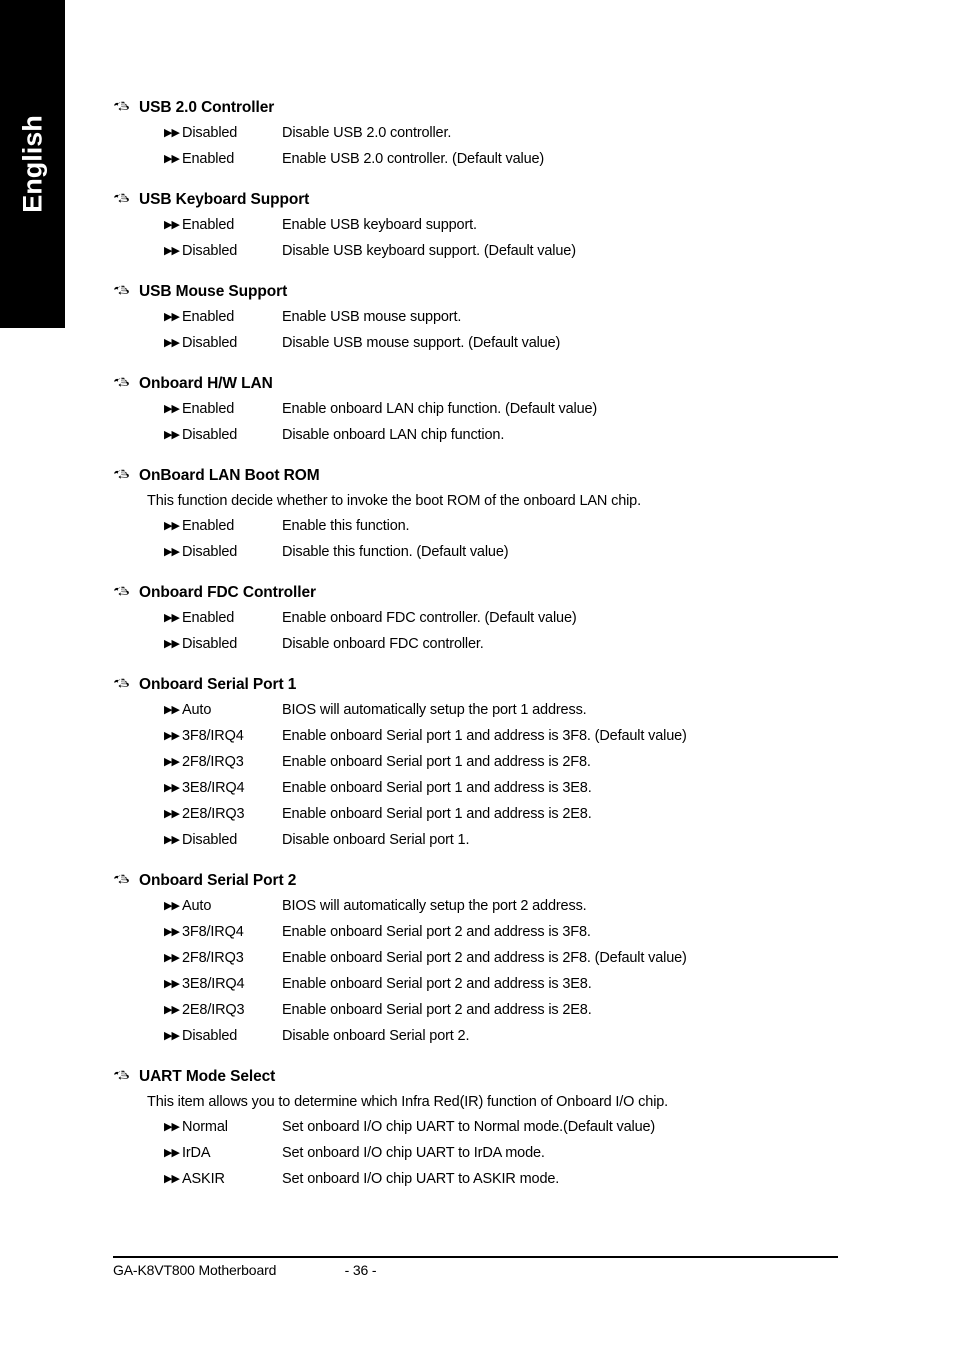 The height and width of the screenshot is (1354, 954). What do you see at coordinates (207, 1076) in the screenshot?
I see `section-title: UART Mode Select` at bounding box center [207, 1076].